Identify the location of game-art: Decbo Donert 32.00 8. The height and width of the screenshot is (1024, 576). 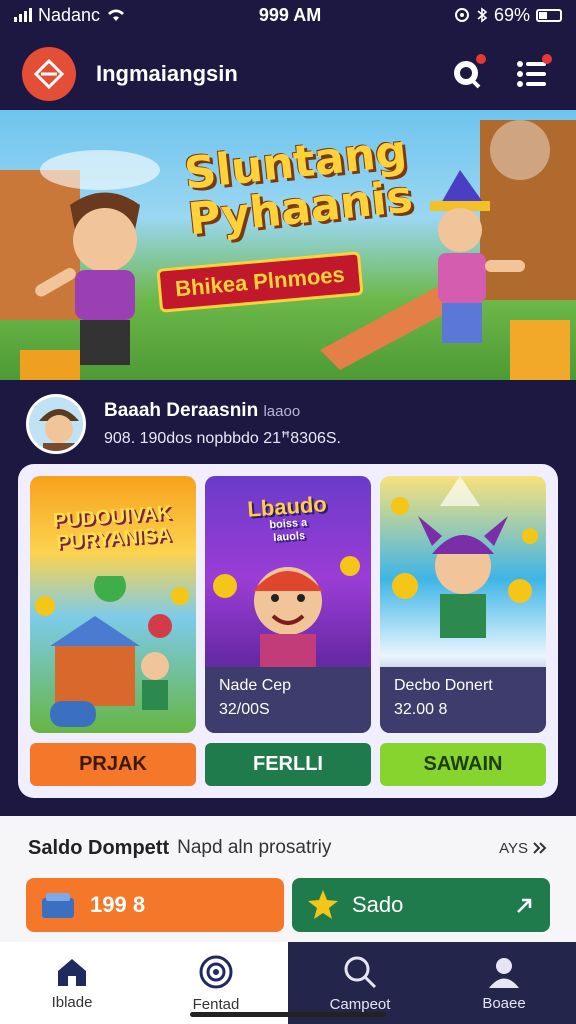
(463, 604).